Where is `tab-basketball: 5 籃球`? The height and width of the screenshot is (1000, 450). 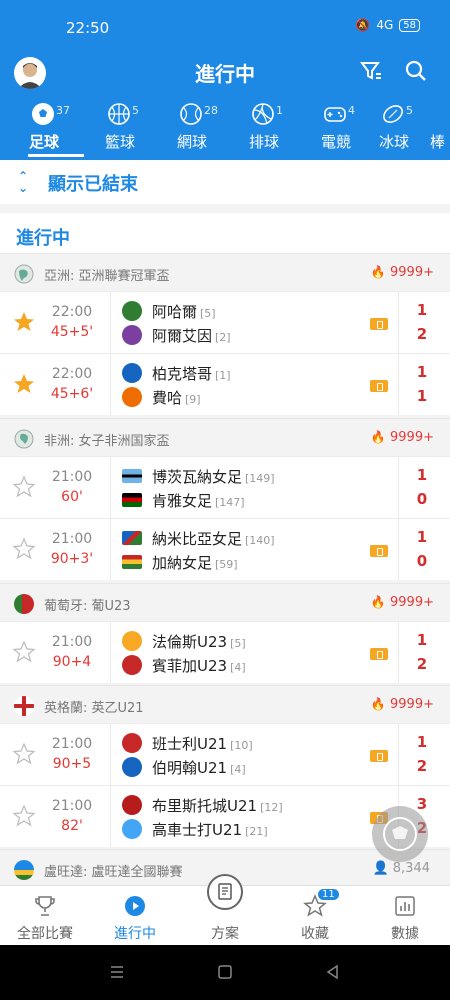
tab-basketball: 5 籃球 is located at coordinates (120, 127).